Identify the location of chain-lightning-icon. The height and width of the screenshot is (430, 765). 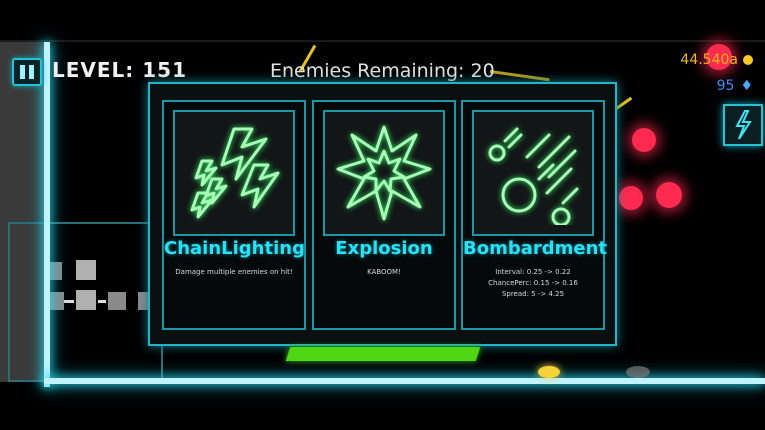
(235, 173).